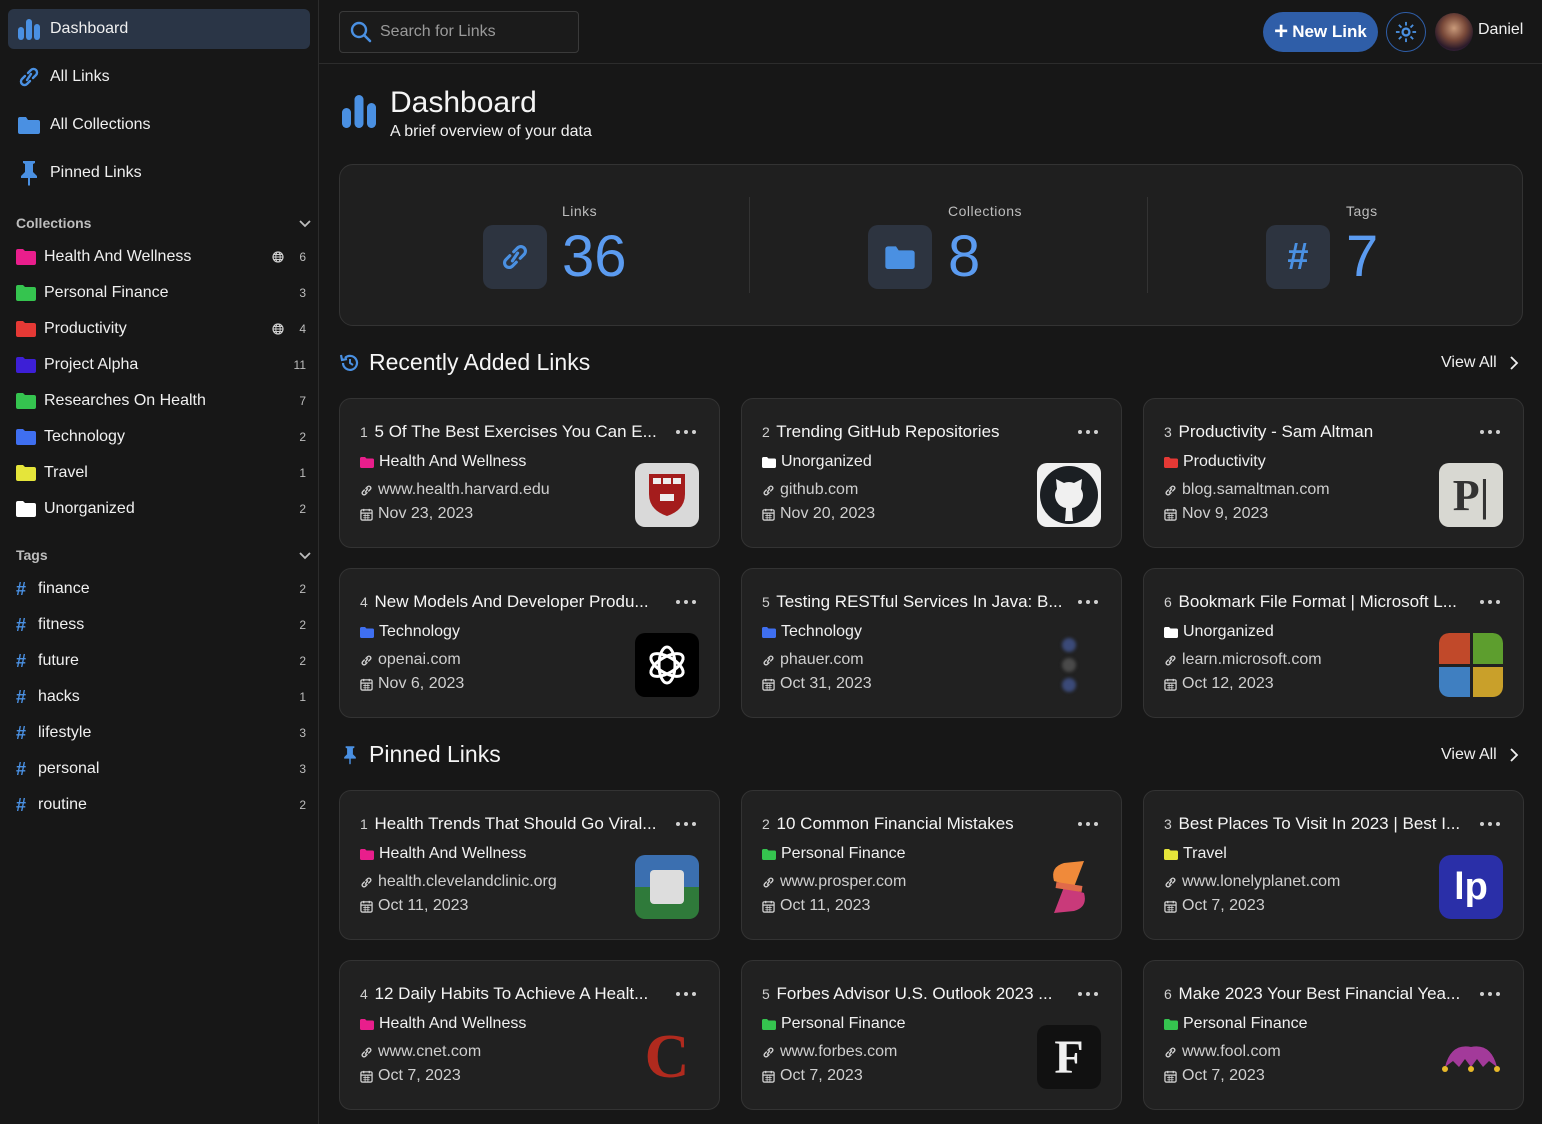 The width and height of the screenshot is (1542, 1124). What do you see at coordinates (161, 805) in the screenshot?
I see `sidebar-tag-item: # routine 2` at bounding box center [161, 805].